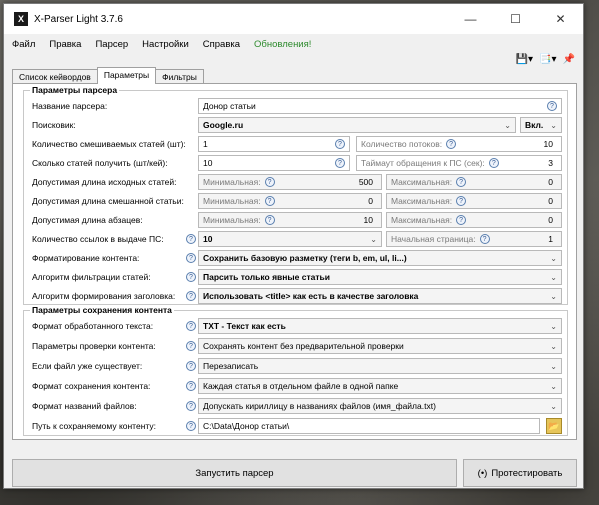 The width and height of the screenshot is (599, 505). I want to click on minimize-button: —, so click(470, 19).